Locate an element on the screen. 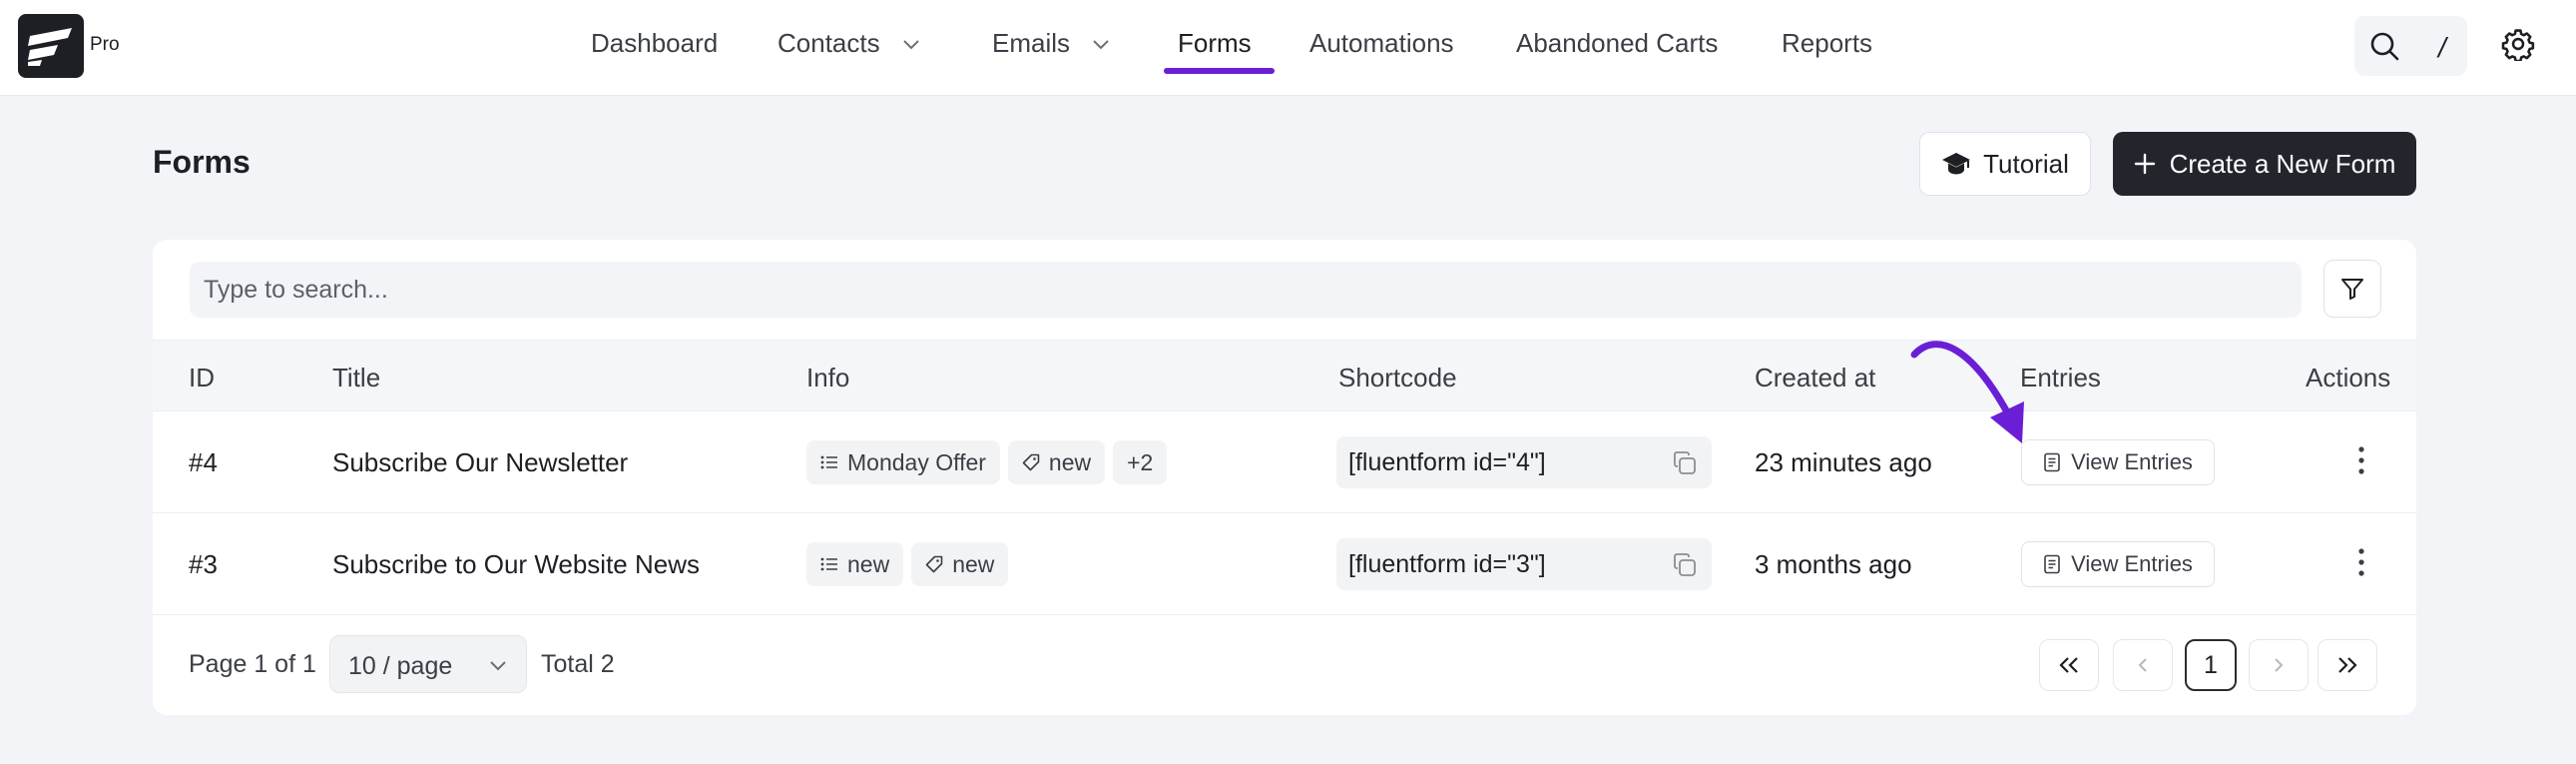 This screenshot has height=764, width=2576. column-header-title: Title is located at coordinates (357, 378).